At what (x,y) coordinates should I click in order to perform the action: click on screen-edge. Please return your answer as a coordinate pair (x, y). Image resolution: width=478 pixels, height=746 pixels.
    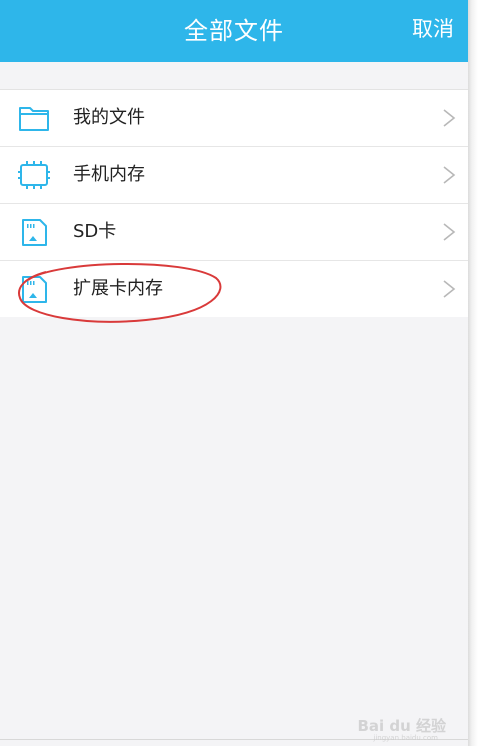
    Looking at the image, I should click on (473, 373).